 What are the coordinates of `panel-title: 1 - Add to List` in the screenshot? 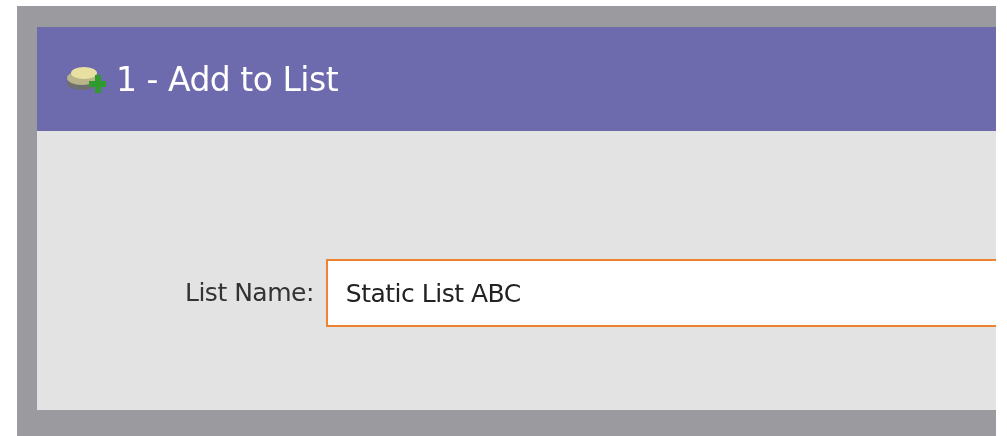 It's located at (227, 79).